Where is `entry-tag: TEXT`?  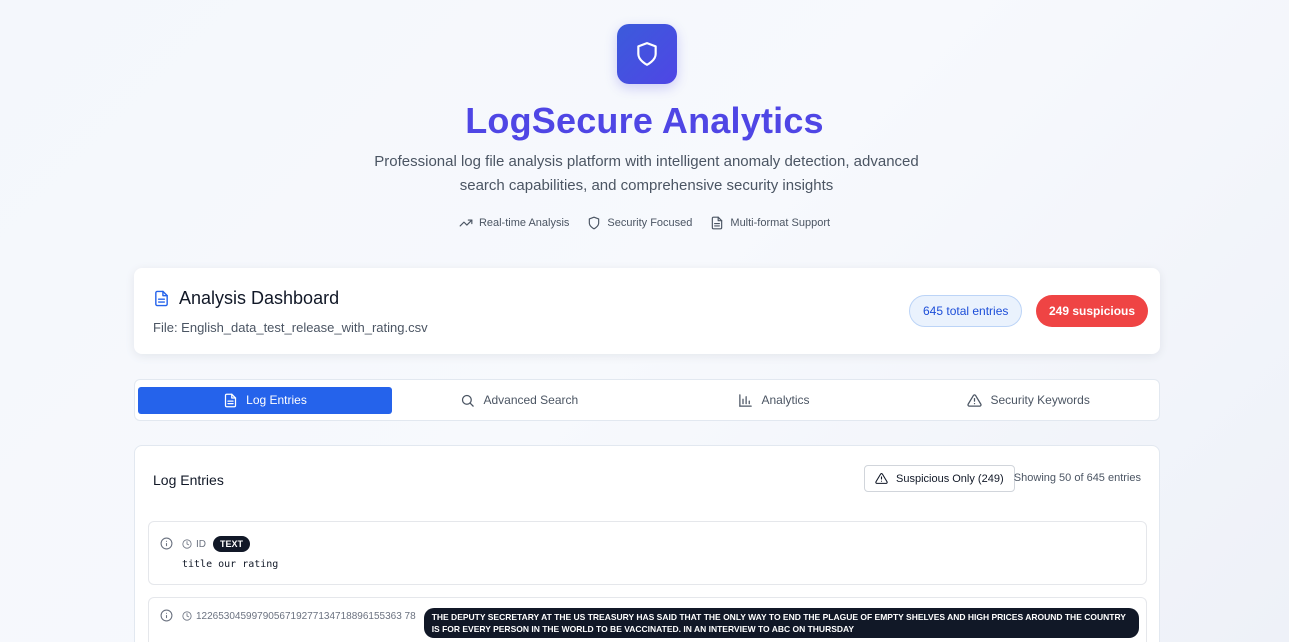
entry-tag: TEXT is located at coordinates (232, 544).